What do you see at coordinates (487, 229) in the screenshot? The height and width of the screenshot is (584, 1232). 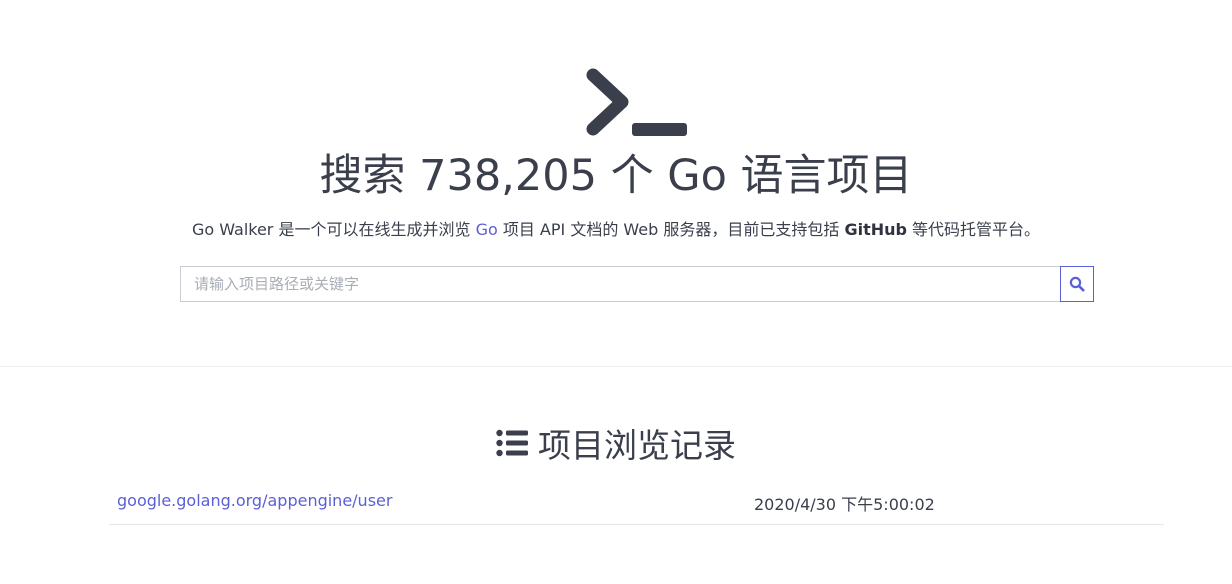 I see `go-link: Go` at bounding box center [487, 229].